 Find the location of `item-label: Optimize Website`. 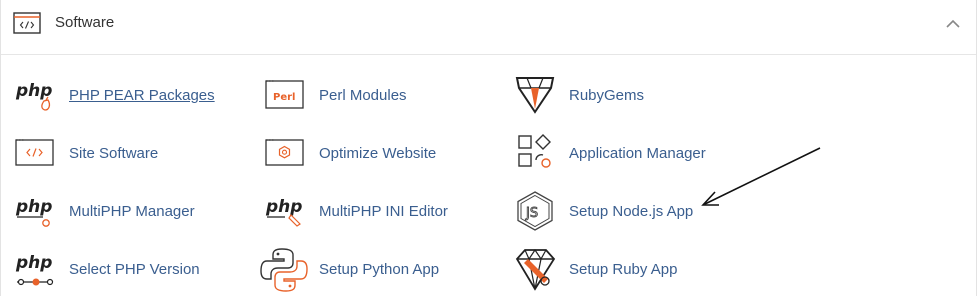

item-label: Optimize Website is located at coordinates (378, 153).